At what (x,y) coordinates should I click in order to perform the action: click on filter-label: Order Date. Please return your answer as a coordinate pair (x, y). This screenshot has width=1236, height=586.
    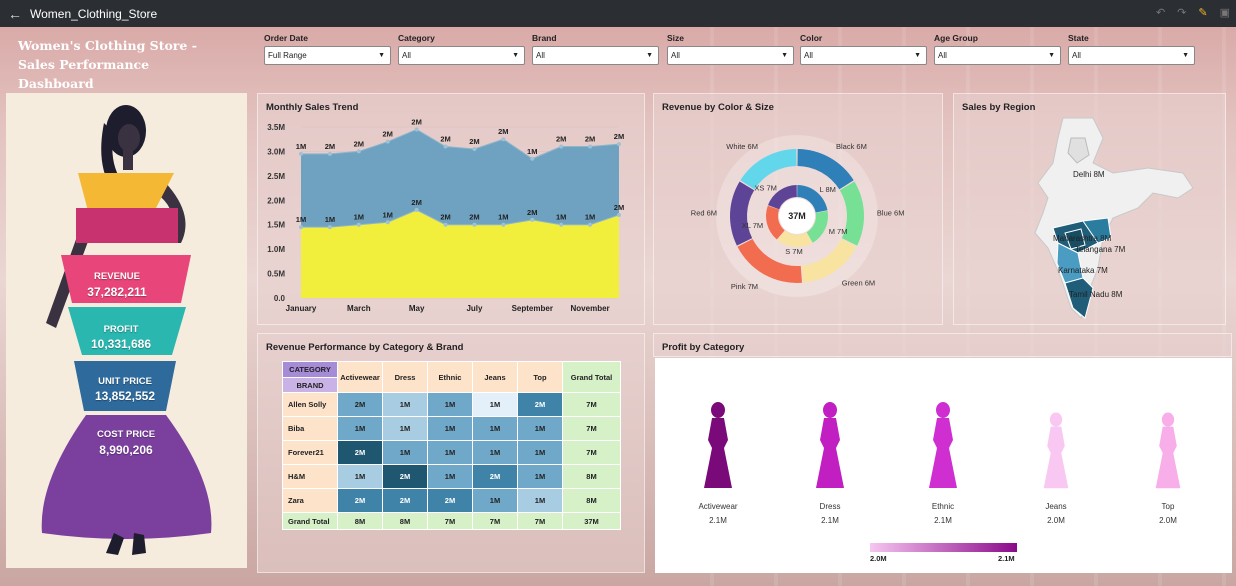
    Looking at the image, I should click on (286, 38).